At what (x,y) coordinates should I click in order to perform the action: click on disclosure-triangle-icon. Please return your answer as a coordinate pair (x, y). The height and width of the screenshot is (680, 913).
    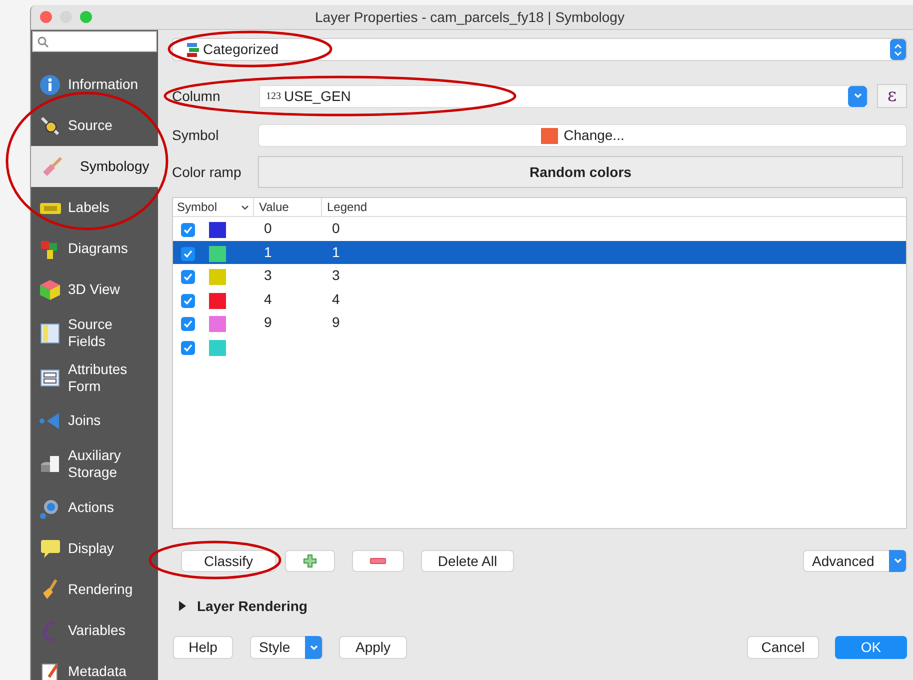
    Looking at the image, I should click on (182, 606).